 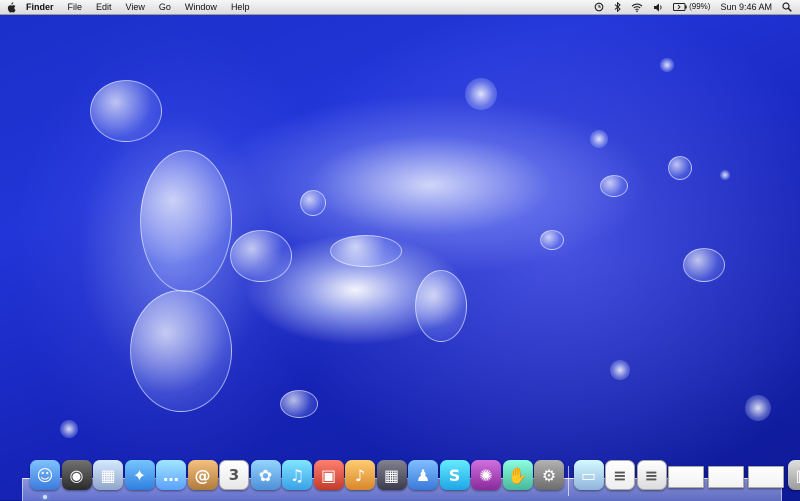 I want to click on chat-bubble-icon: ✺, so click(x=486, y=475).